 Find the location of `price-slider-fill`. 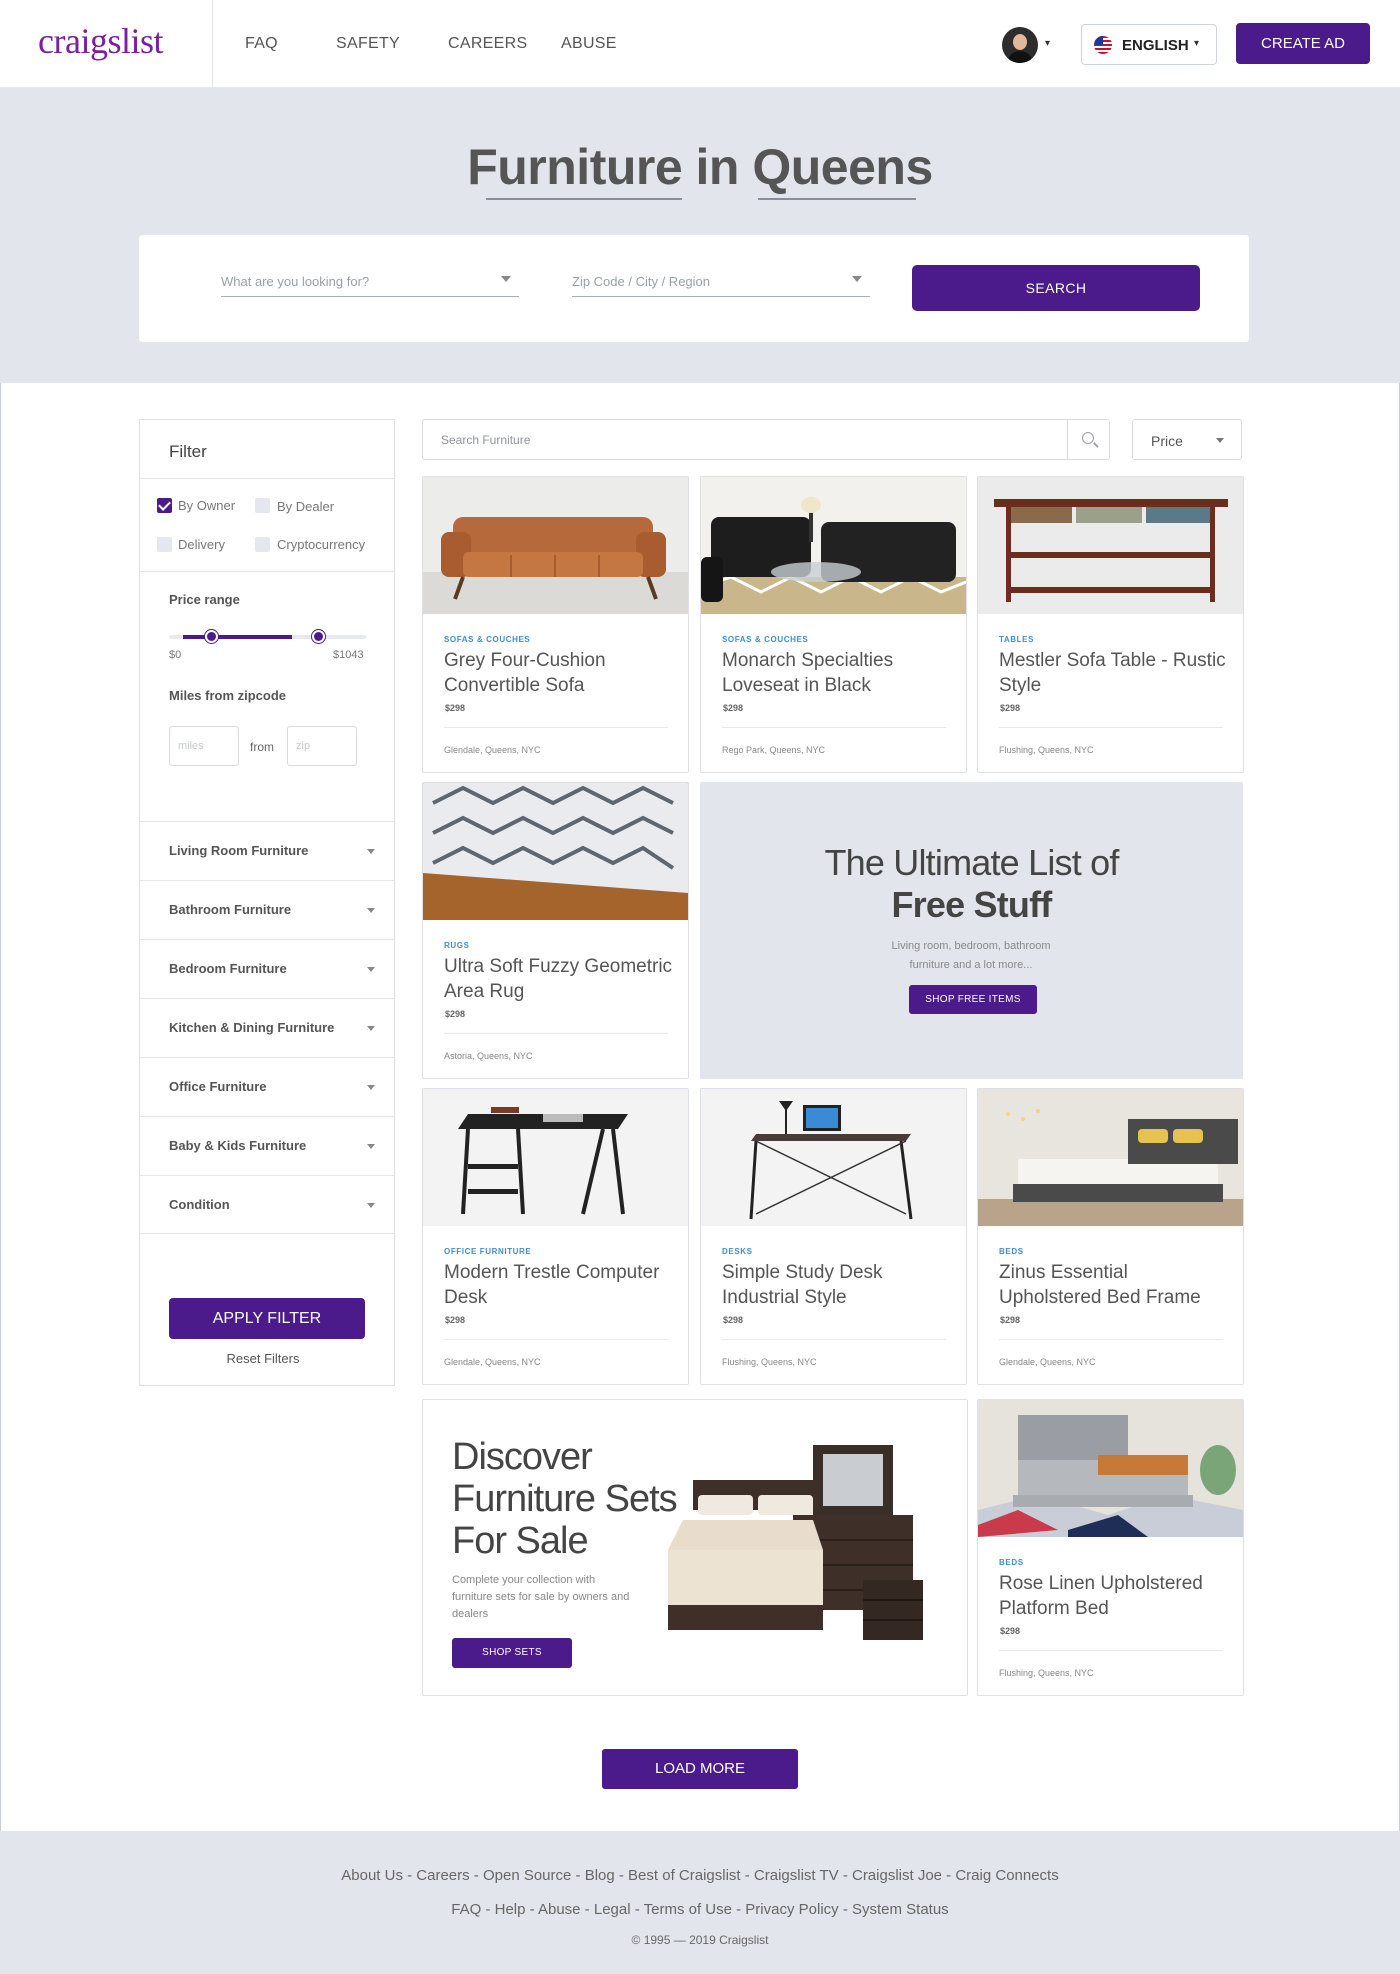

price-slider-fill is located at coordinates (237, 637).